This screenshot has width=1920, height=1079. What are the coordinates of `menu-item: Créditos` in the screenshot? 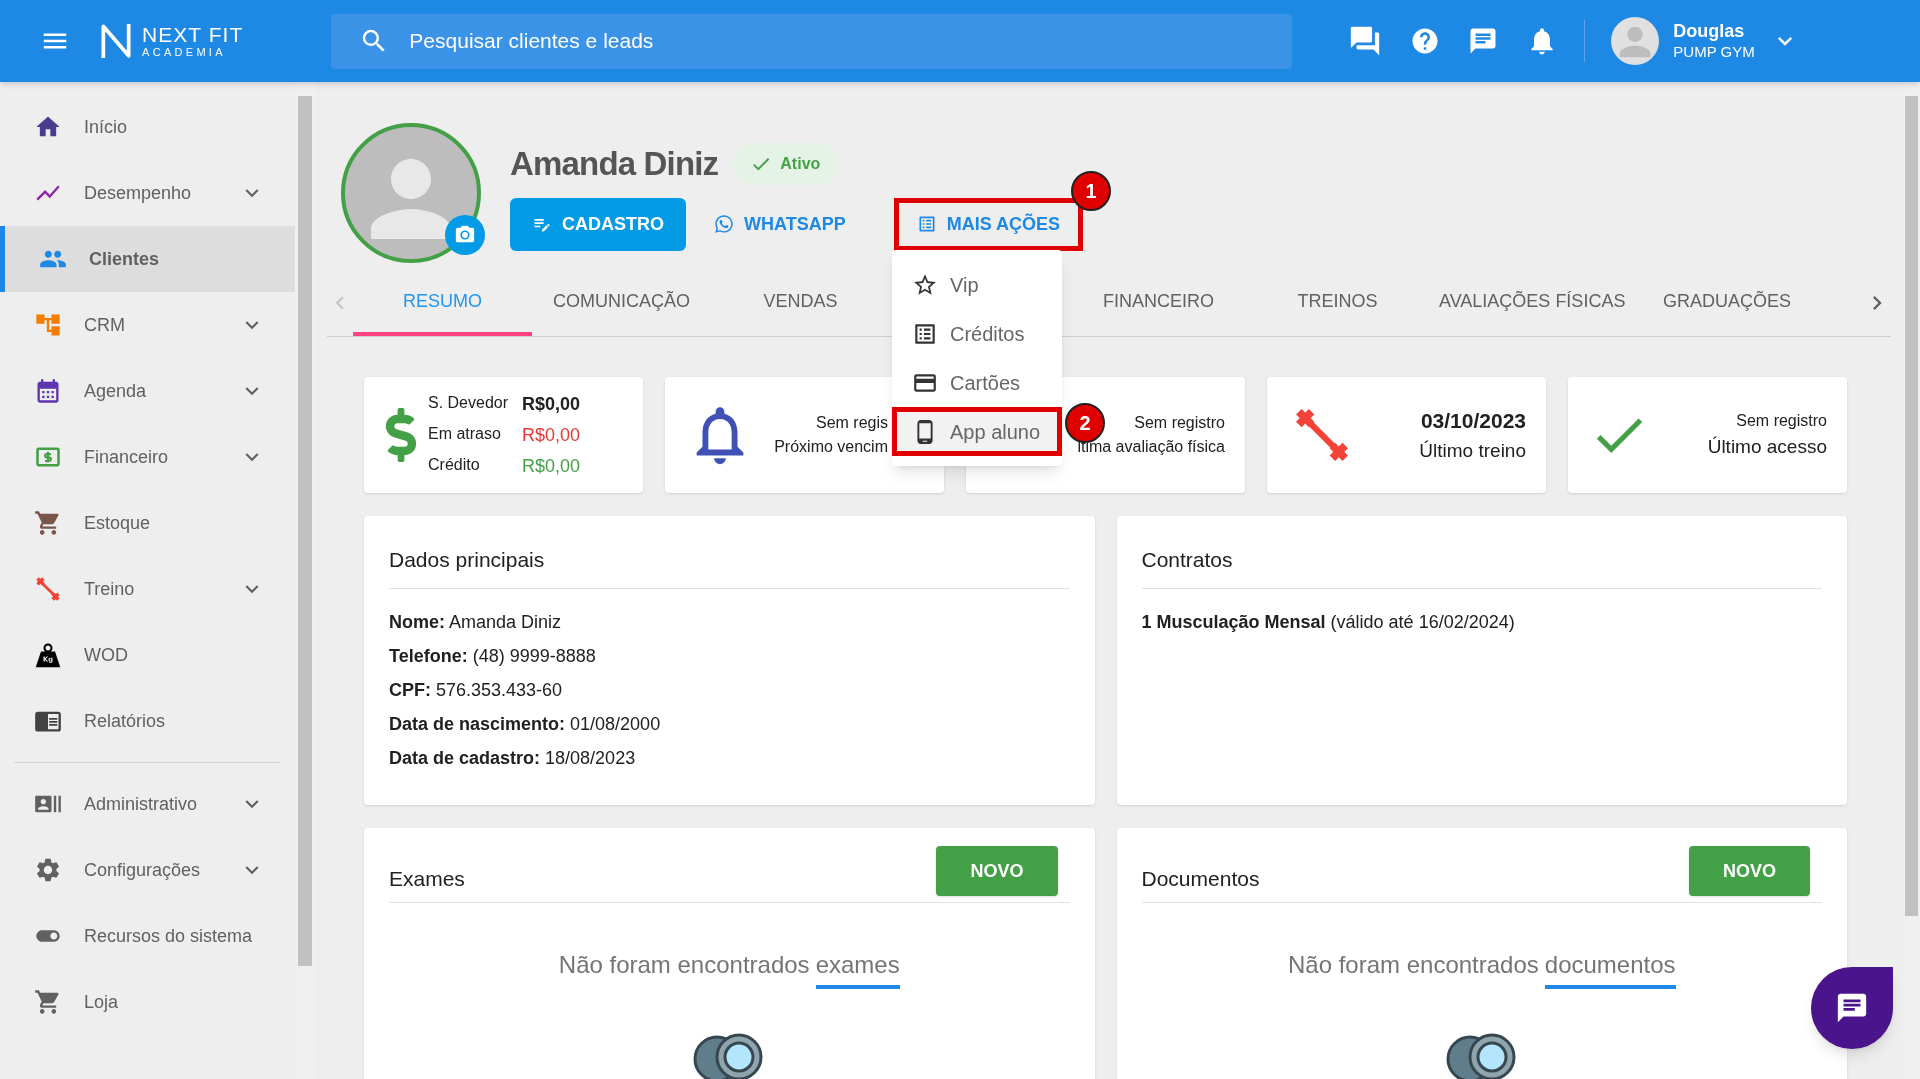 It's located at (977, 333).